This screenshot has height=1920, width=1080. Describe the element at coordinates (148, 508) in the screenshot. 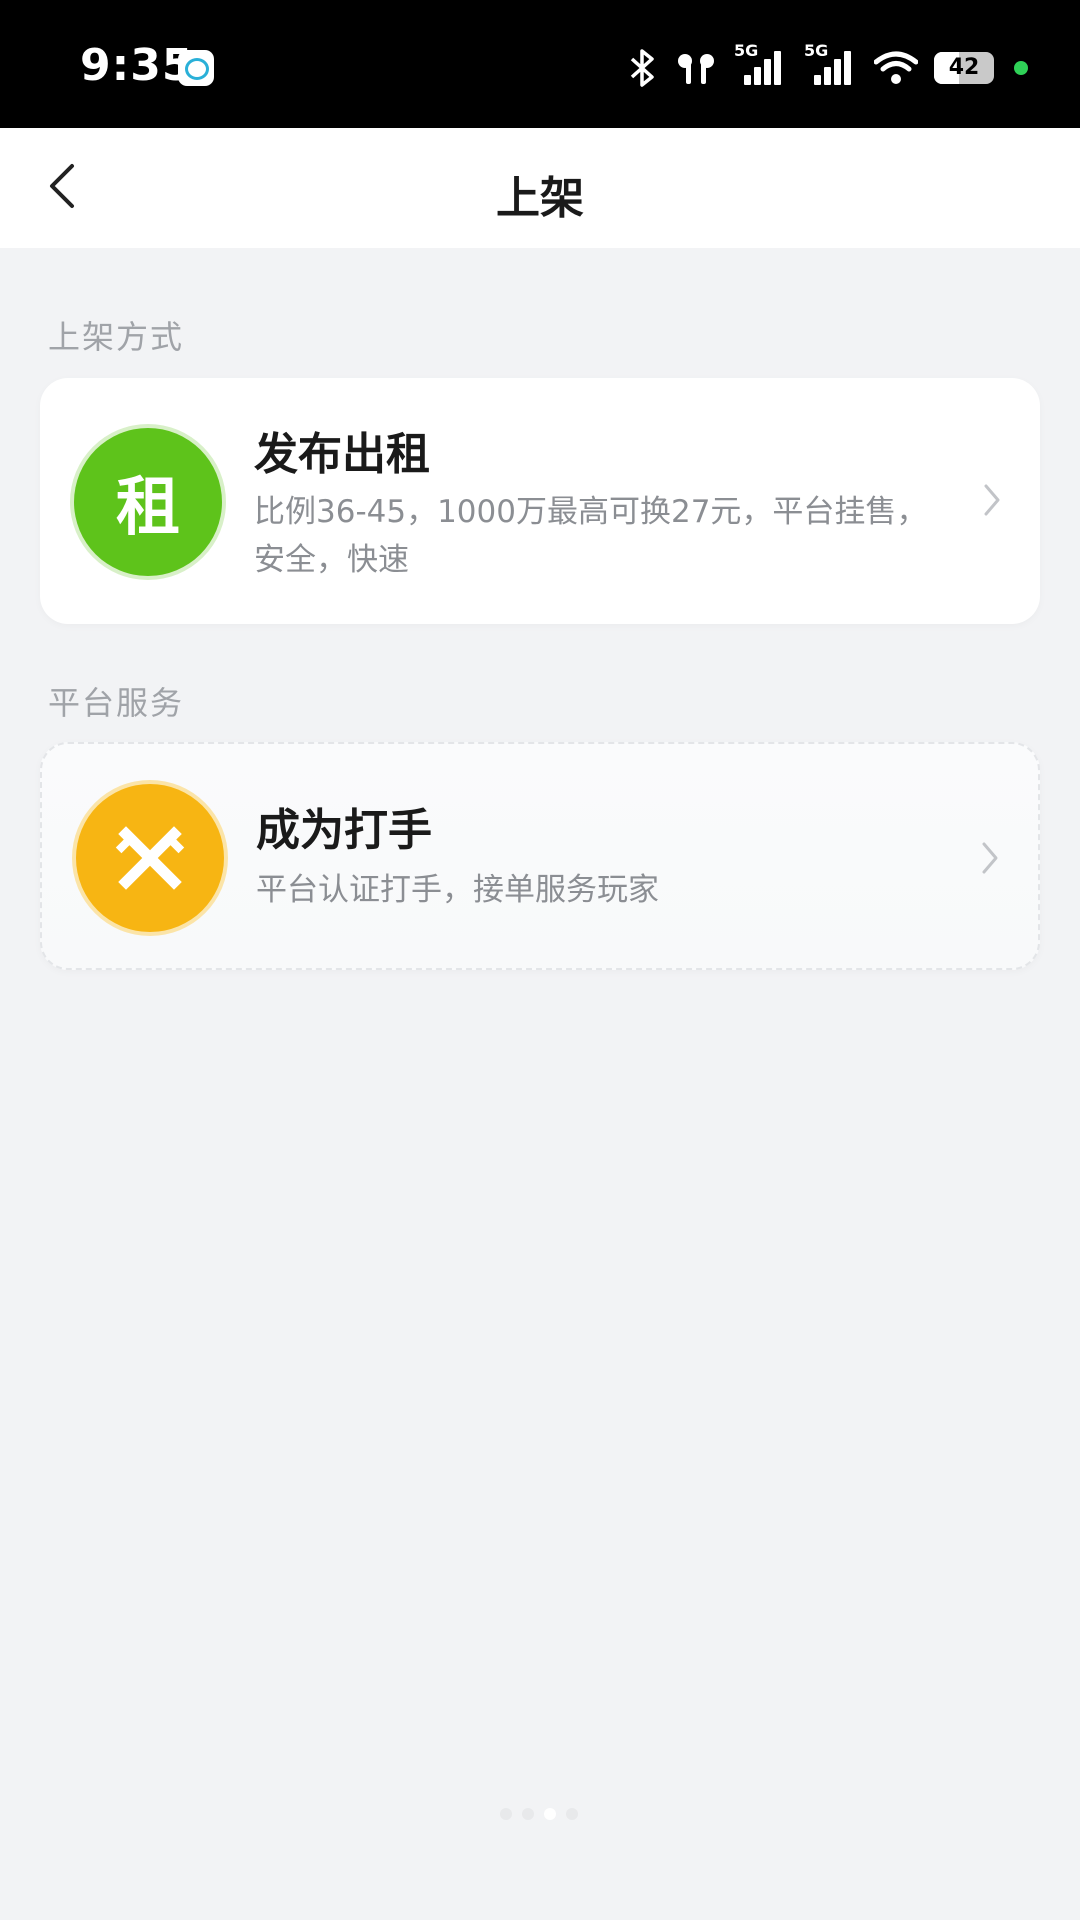

I see `rent-icon-char: 租` at that location.